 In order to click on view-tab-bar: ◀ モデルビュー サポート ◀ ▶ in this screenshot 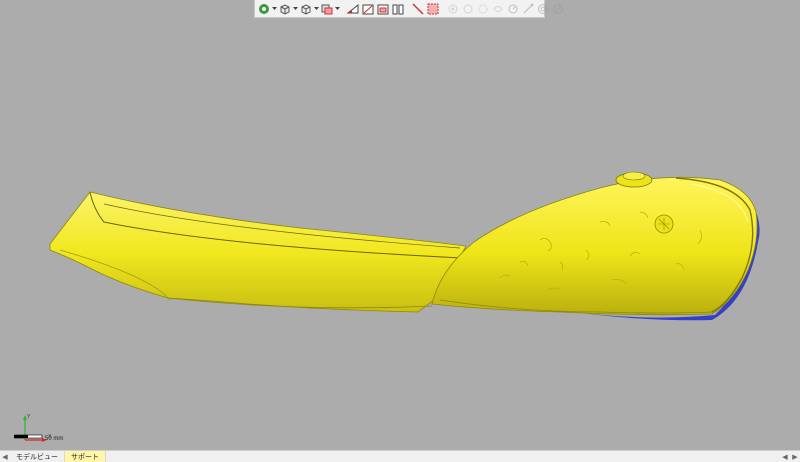, I will do `click(400, 456)`.